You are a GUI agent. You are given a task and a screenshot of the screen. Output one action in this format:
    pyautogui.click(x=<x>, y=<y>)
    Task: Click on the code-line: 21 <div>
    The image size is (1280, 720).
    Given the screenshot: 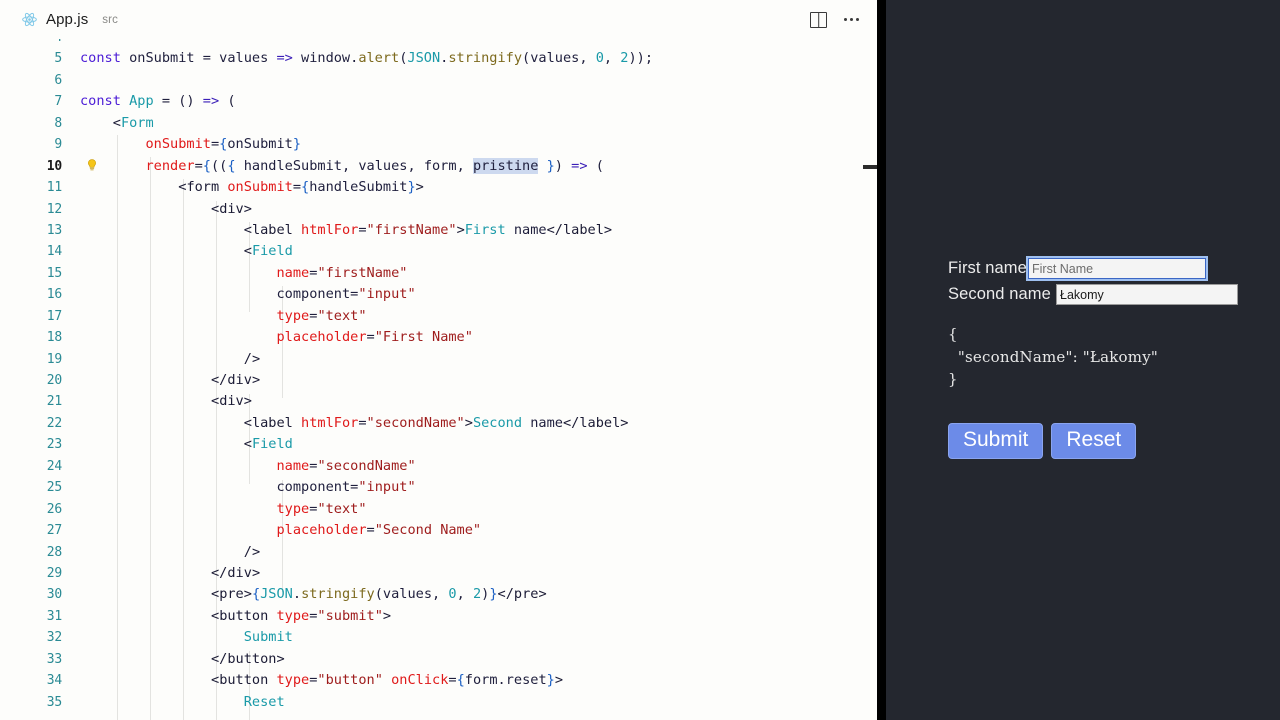 What is the action you would take?
    pyautogui.click(x=438, y=401)
    